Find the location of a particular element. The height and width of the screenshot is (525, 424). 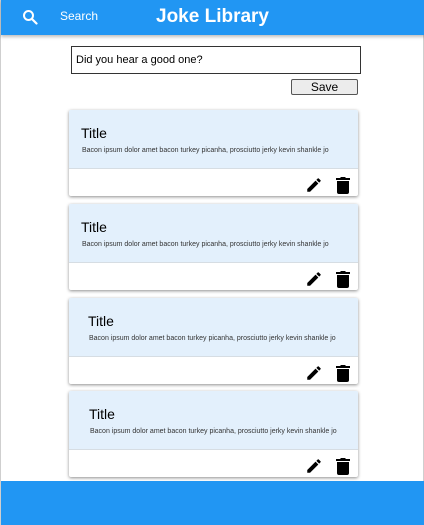

joke-input is located at coordinates (216, 60).